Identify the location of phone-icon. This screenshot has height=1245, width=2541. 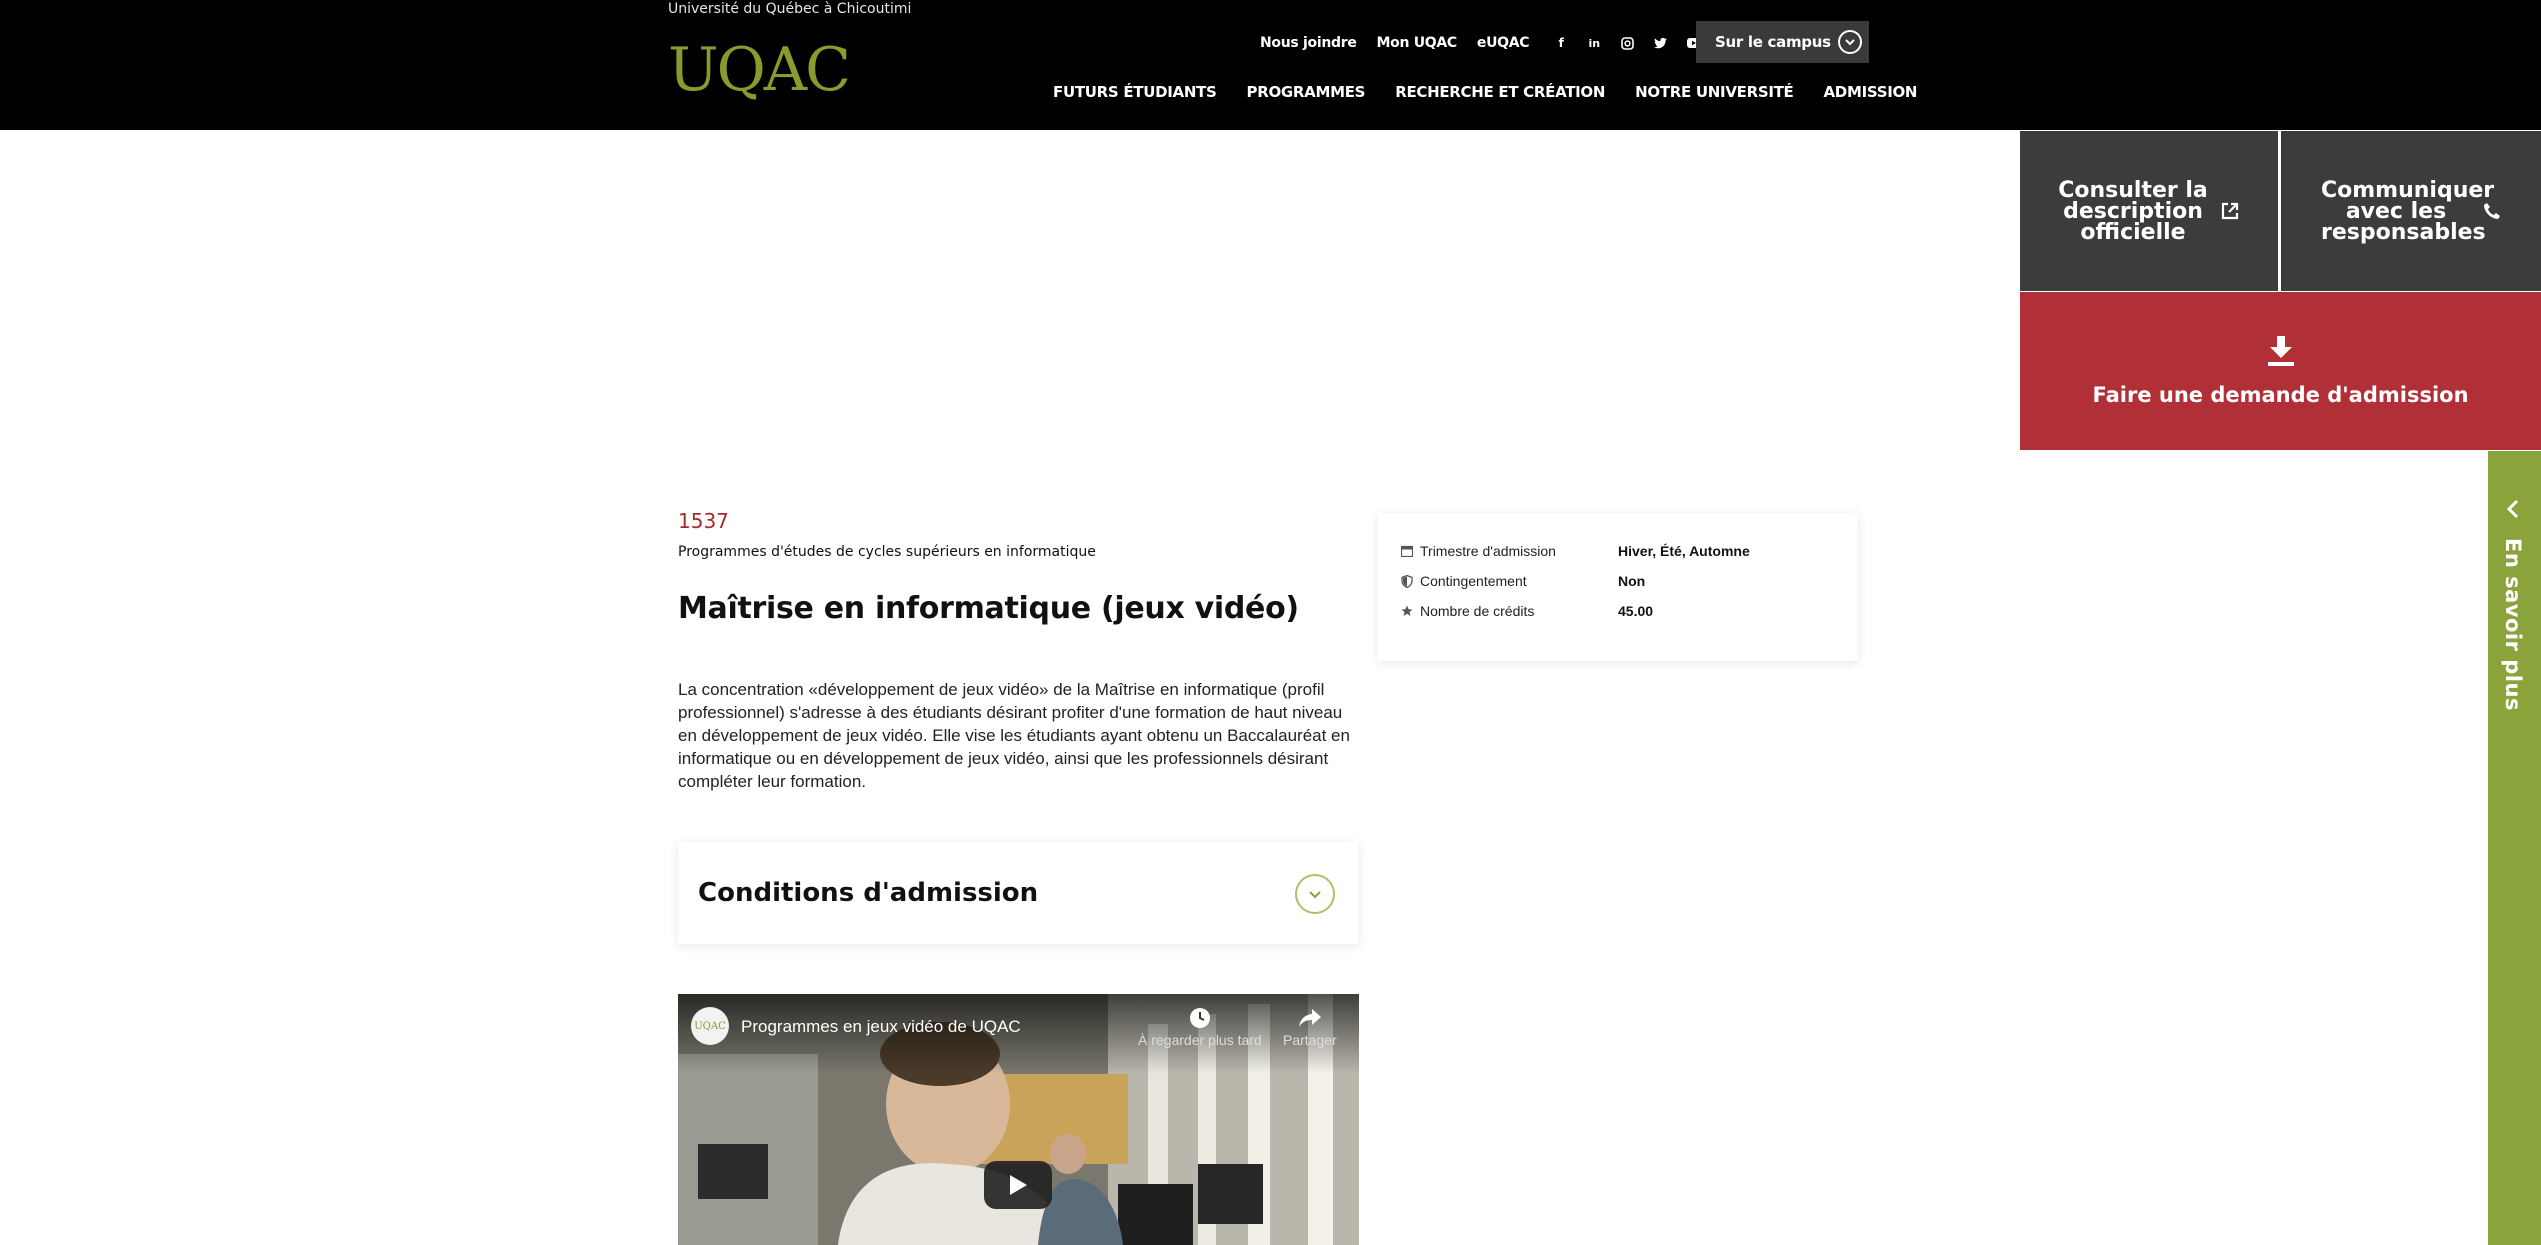
(2492, 211).